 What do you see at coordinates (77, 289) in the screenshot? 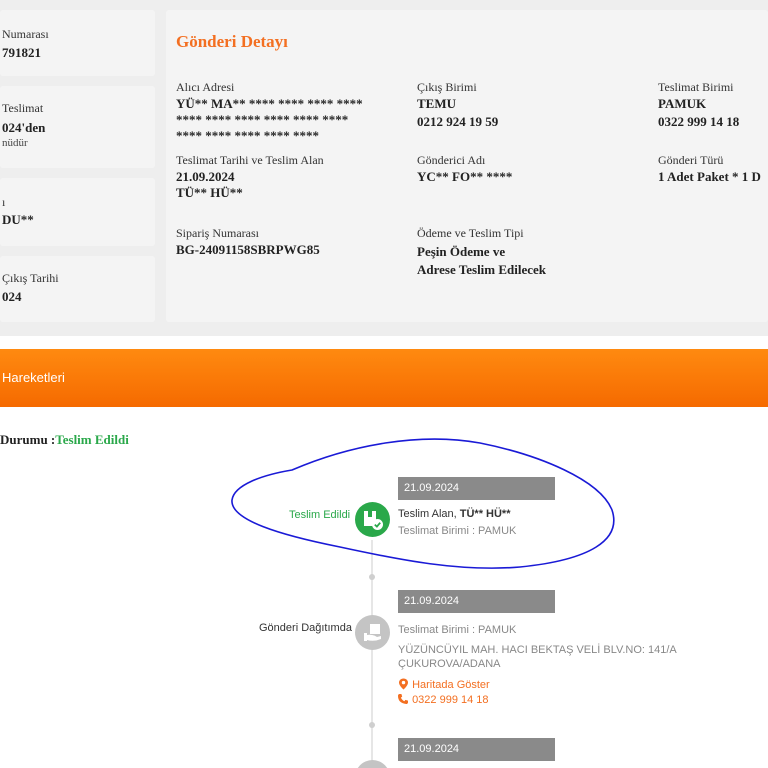
I see `exit-date-card: Çıkış Tarihi 024` at bounding box center [77, 289].